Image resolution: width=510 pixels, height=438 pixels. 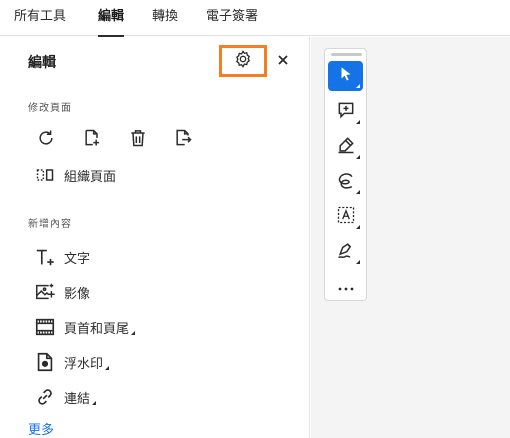 I want to click on extract-page-button, so click(x=183, y=140).